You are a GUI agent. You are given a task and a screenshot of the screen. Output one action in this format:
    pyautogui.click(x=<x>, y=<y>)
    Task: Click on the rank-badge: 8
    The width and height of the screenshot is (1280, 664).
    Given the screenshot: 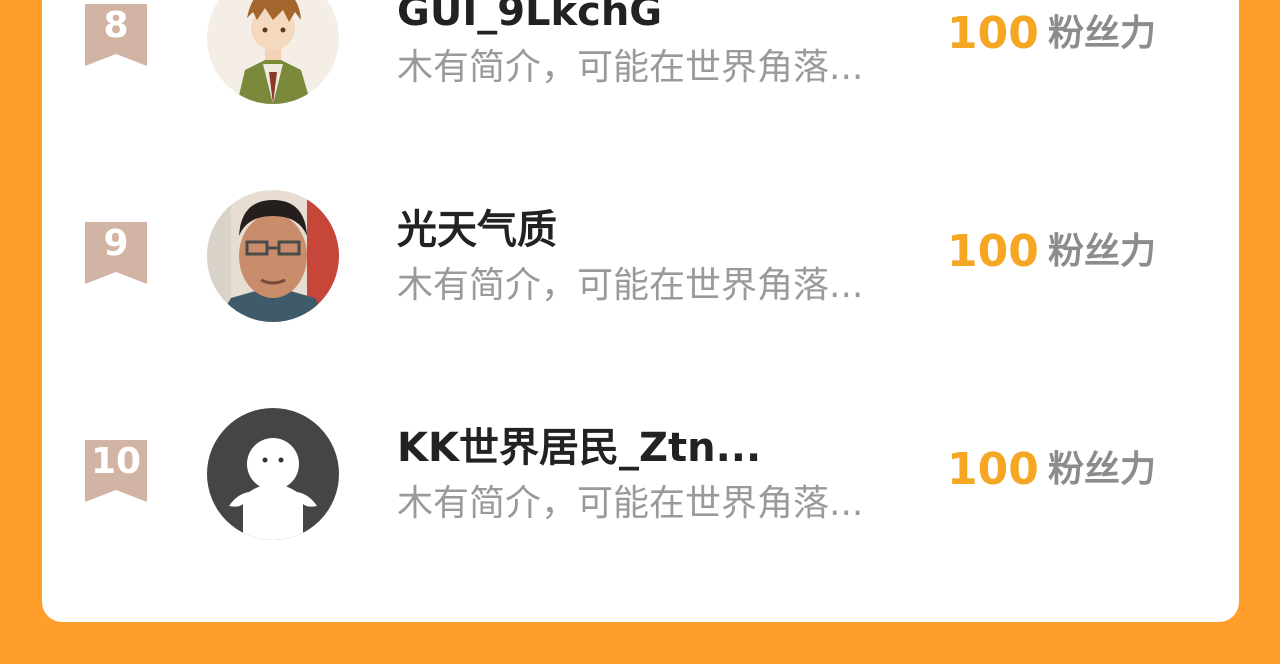 What is the action you would take?
    pyautogui.click(x=116, y=35)
    